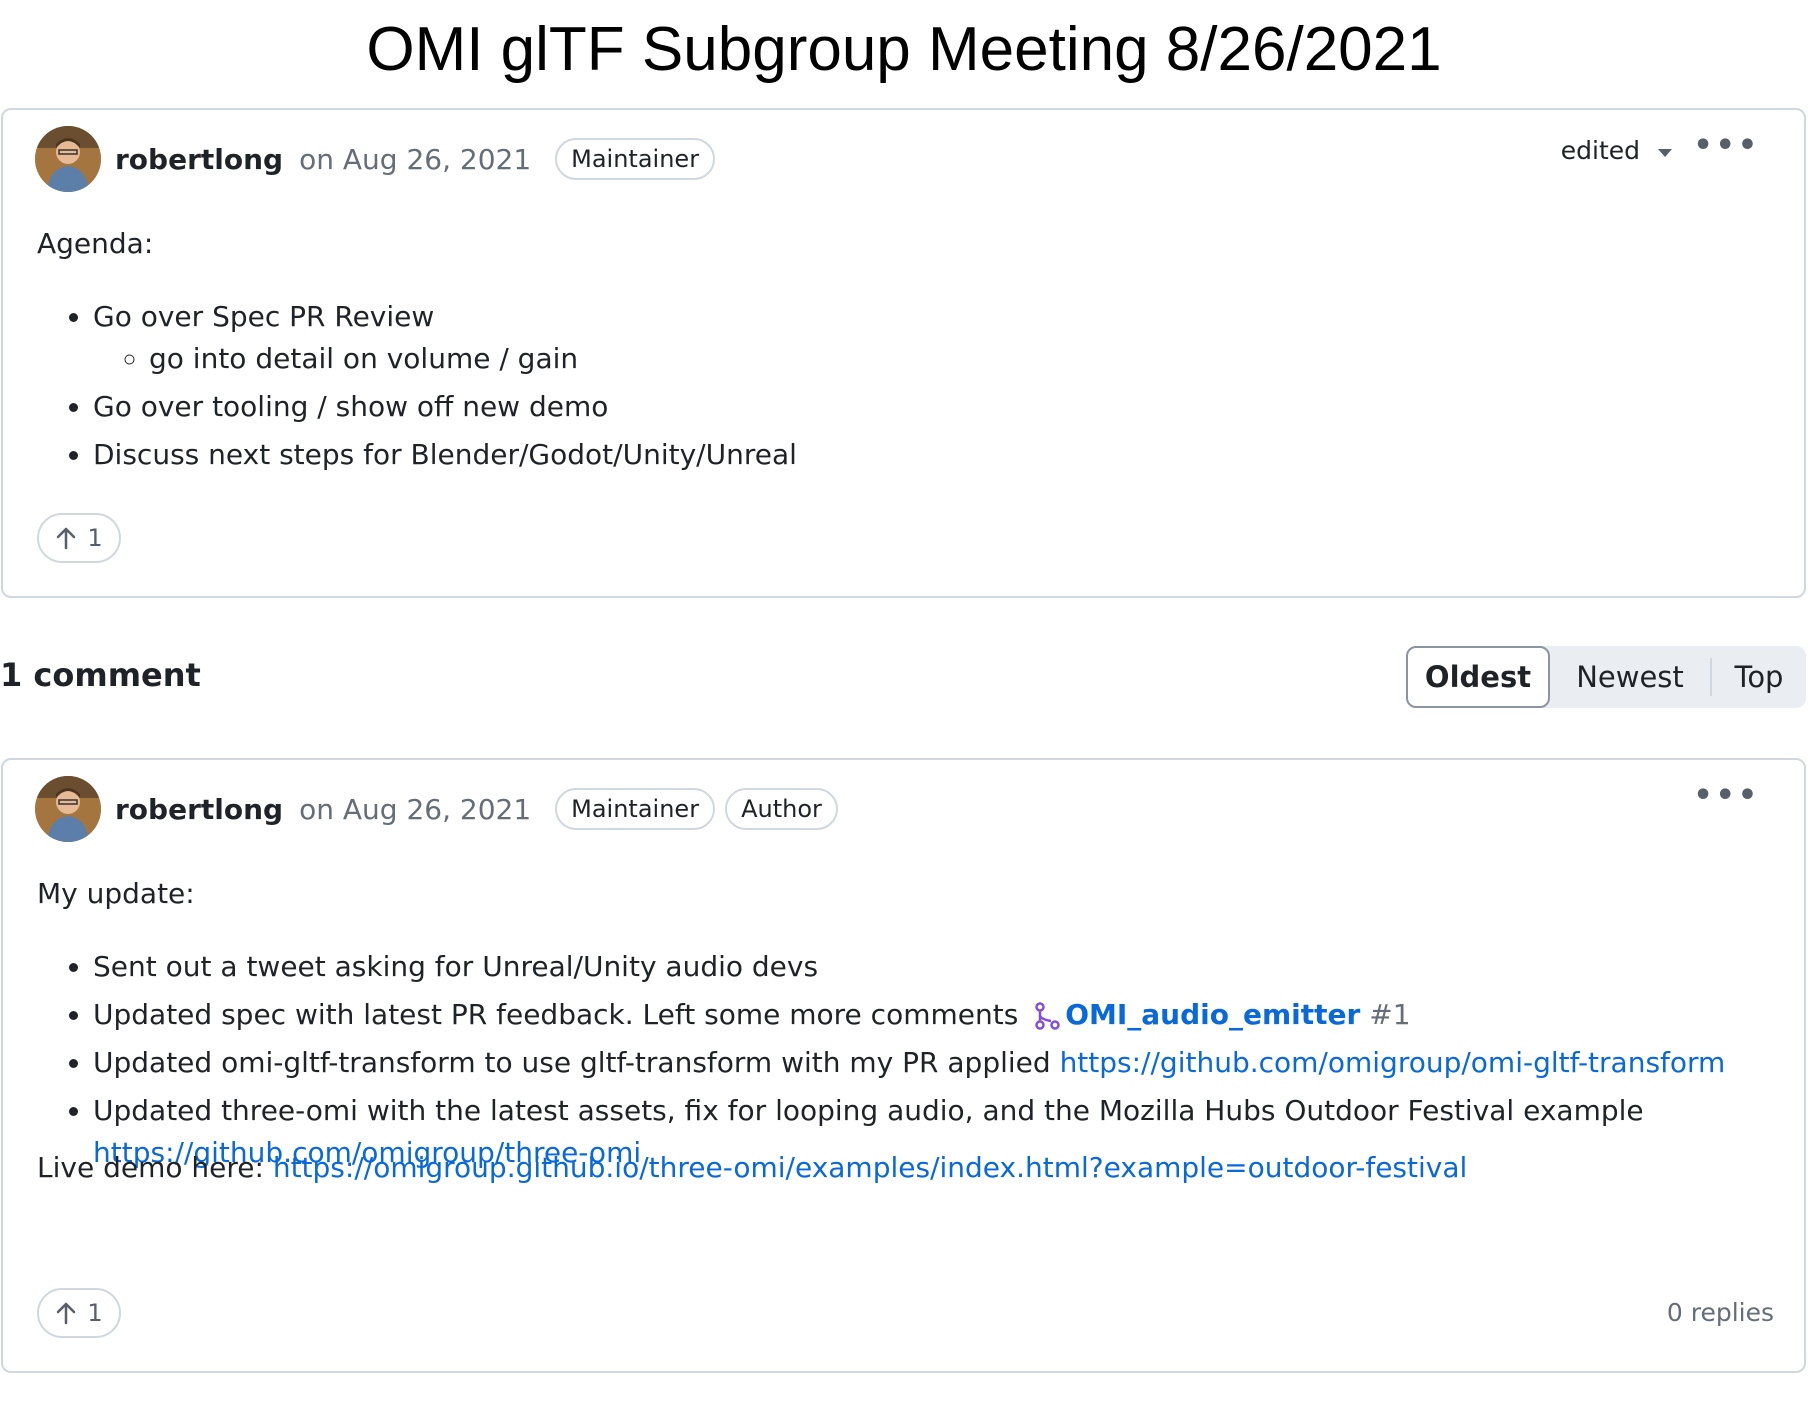  Describe the element at coordinates (1389, 1014) in the screenshot. I see `pr-number: #1` at that location.